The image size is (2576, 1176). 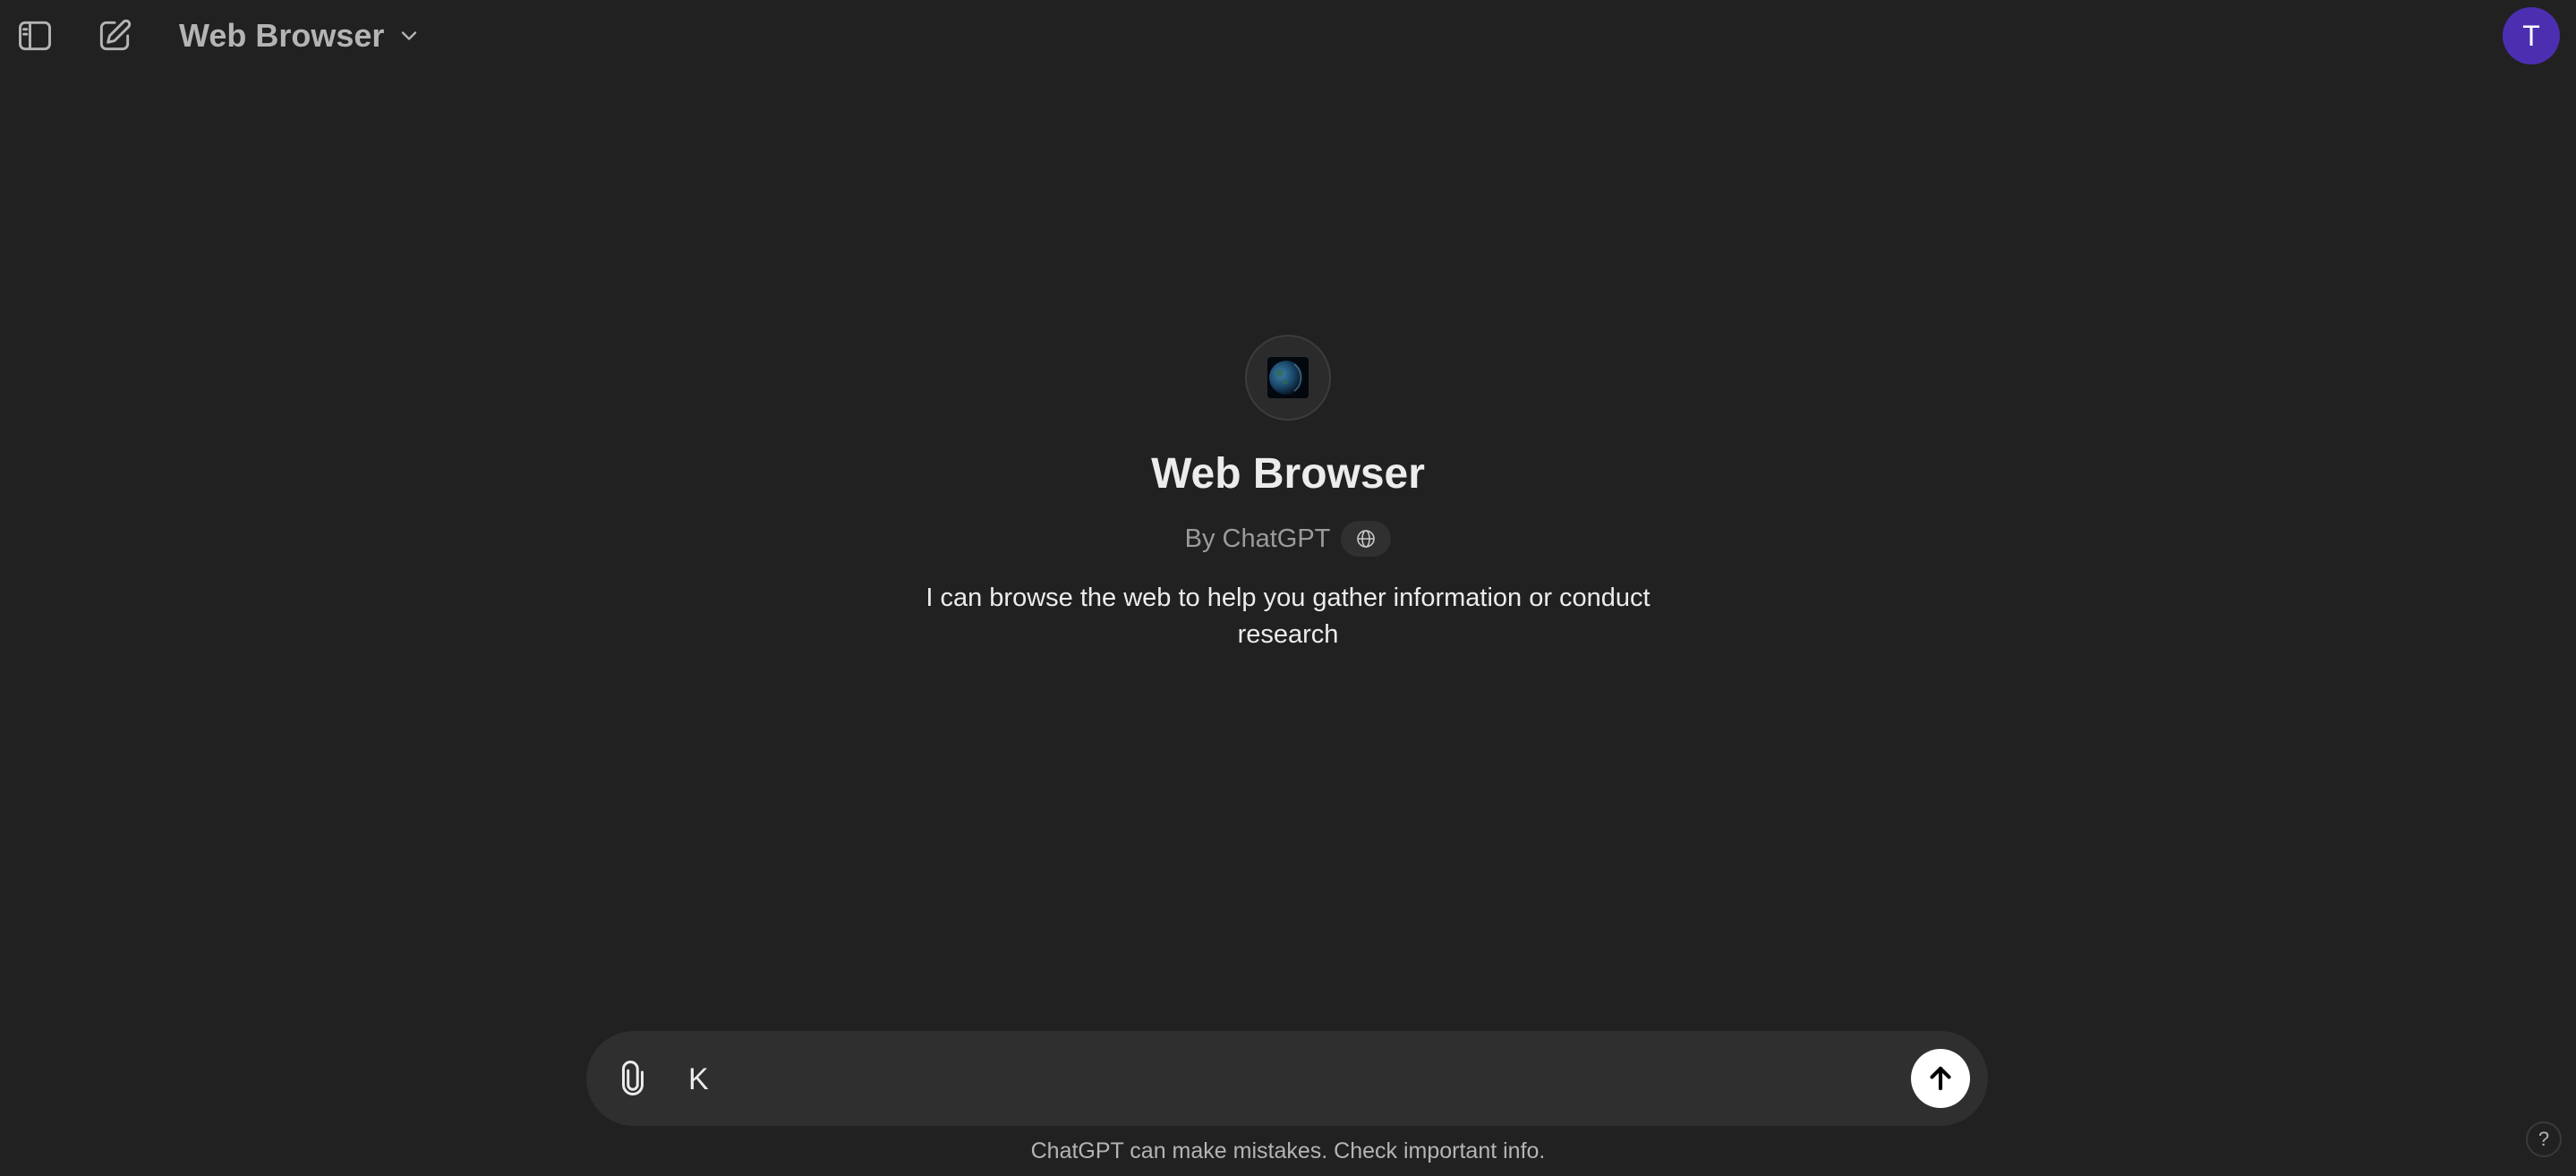 I want to click on sidebar-toggle-button, so click(x=34, y=35).